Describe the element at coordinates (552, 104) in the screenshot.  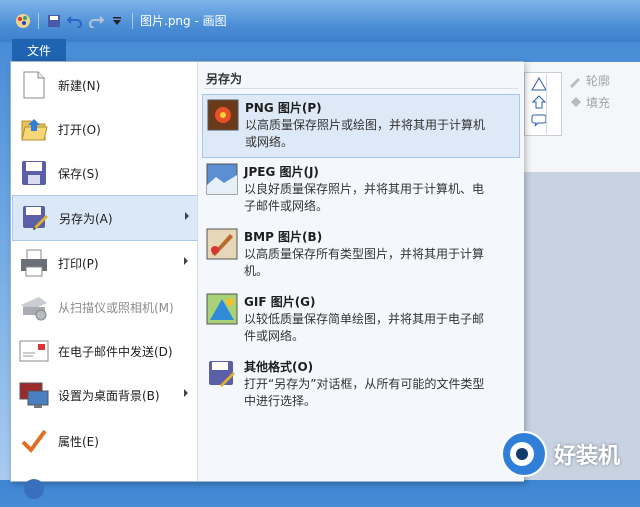
I see `shapes-scrollbar` at that location.